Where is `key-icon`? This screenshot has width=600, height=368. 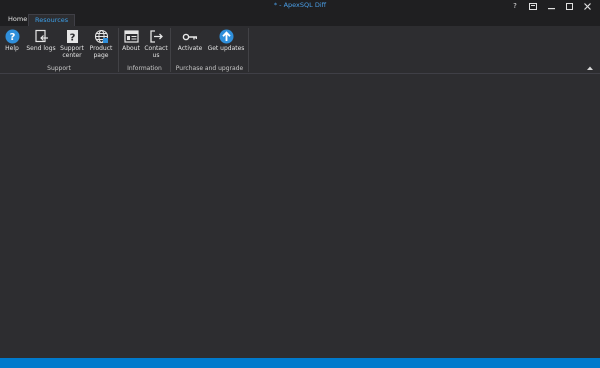 key-icon is located at coordinates (190, 36).